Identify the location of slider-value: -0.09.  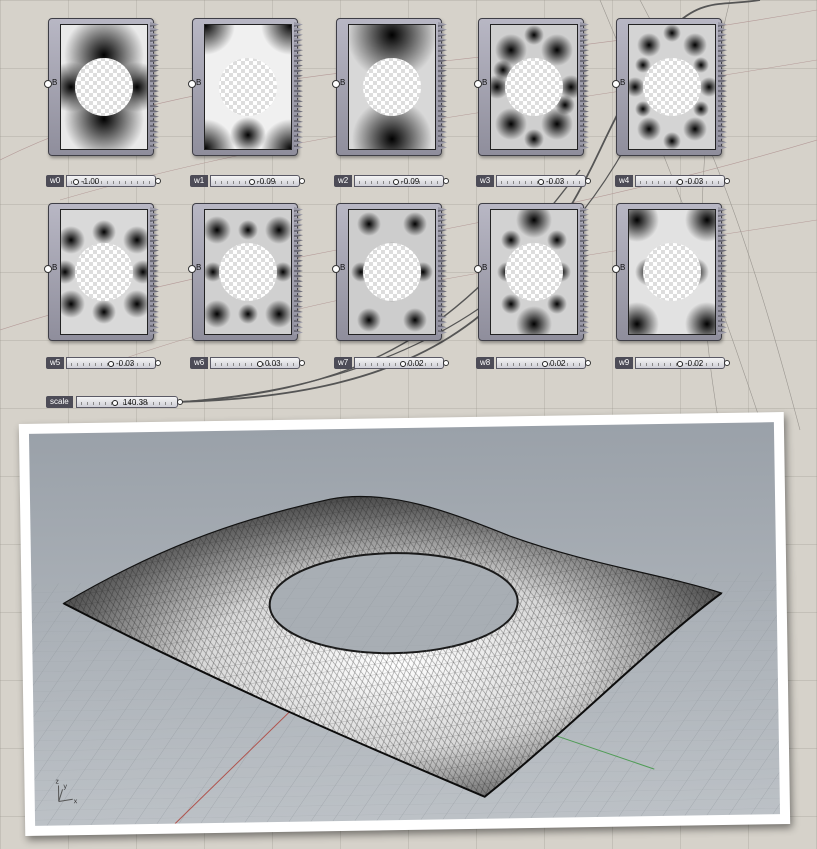
(410, 181).